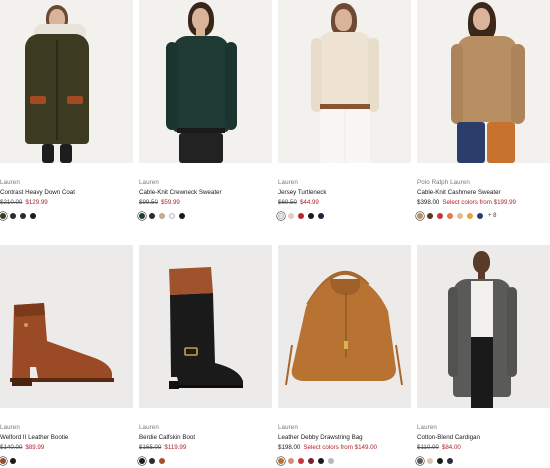 This screenshot has width=550, height=468. Describe the element at coordinates (11, 447) in the screenshot. I see `original-price: $140.00` at that location.